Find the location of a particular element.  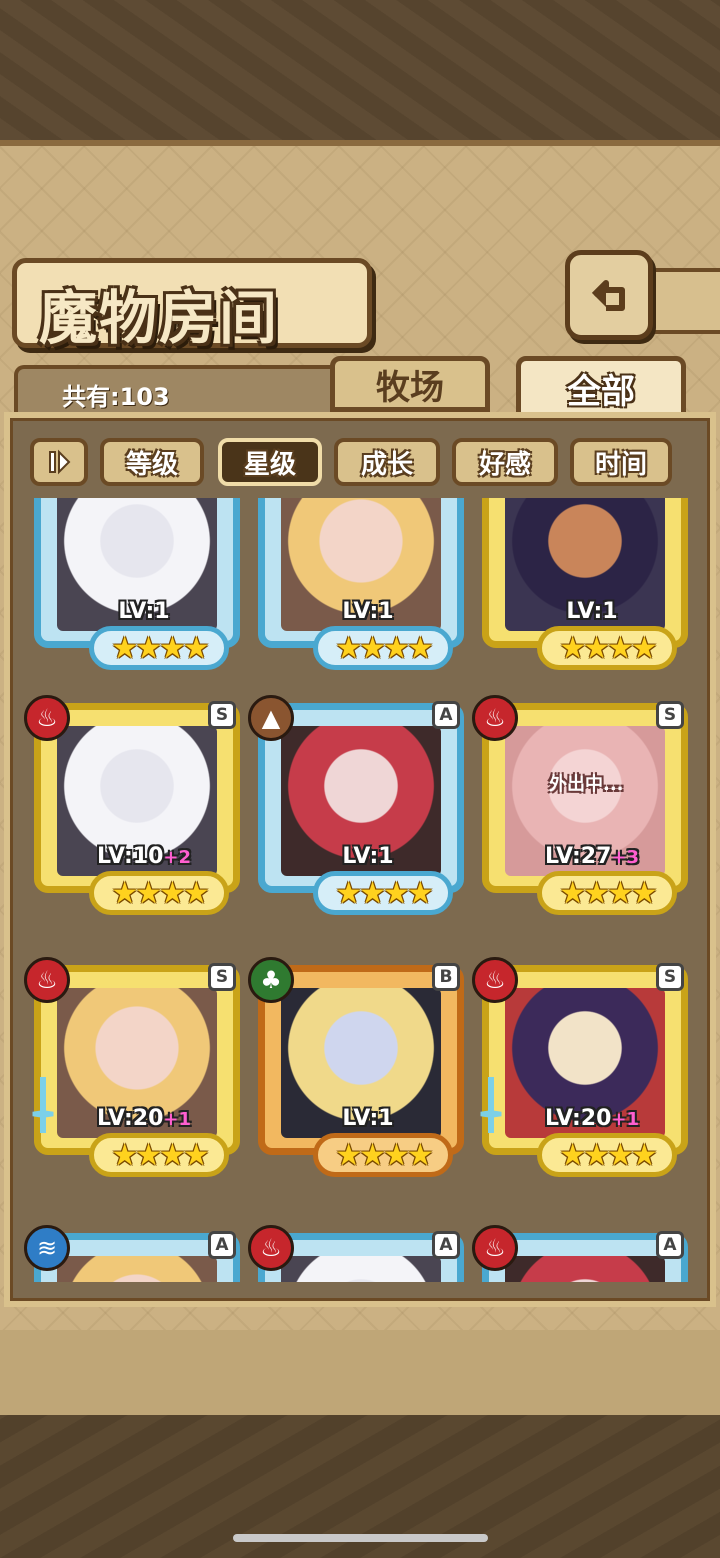

return-arrow-icon is located at coordinates (608, 295).